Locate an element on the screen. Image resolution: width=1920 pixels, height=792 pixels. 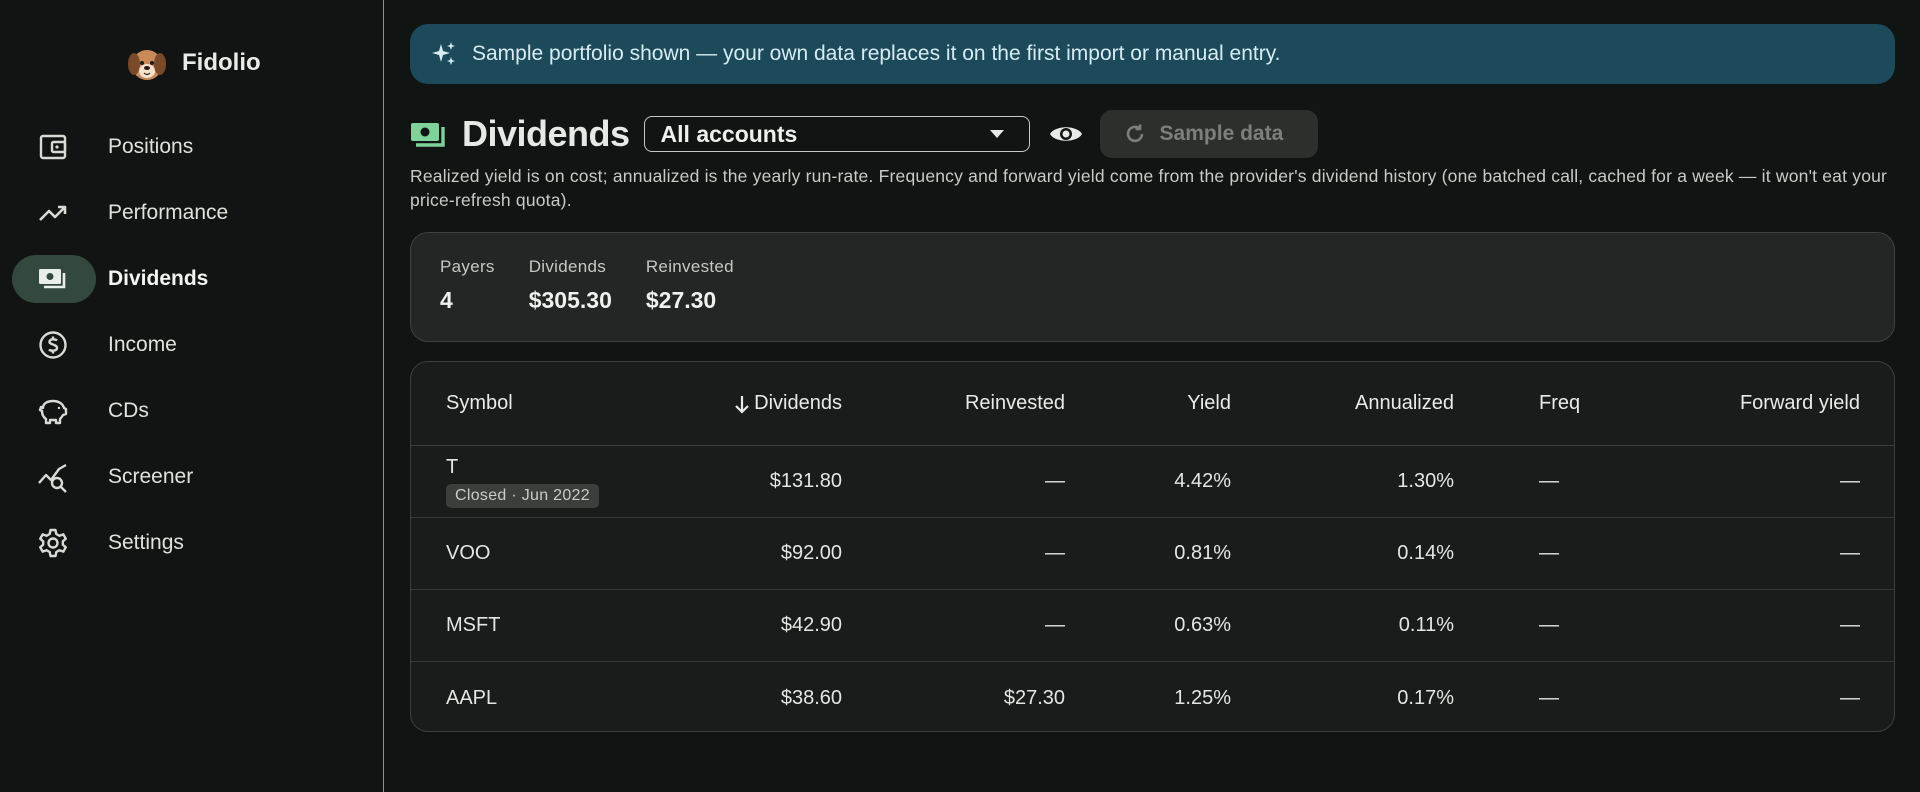
sidebar-item-income: Income is located at coordinates (191, 345).